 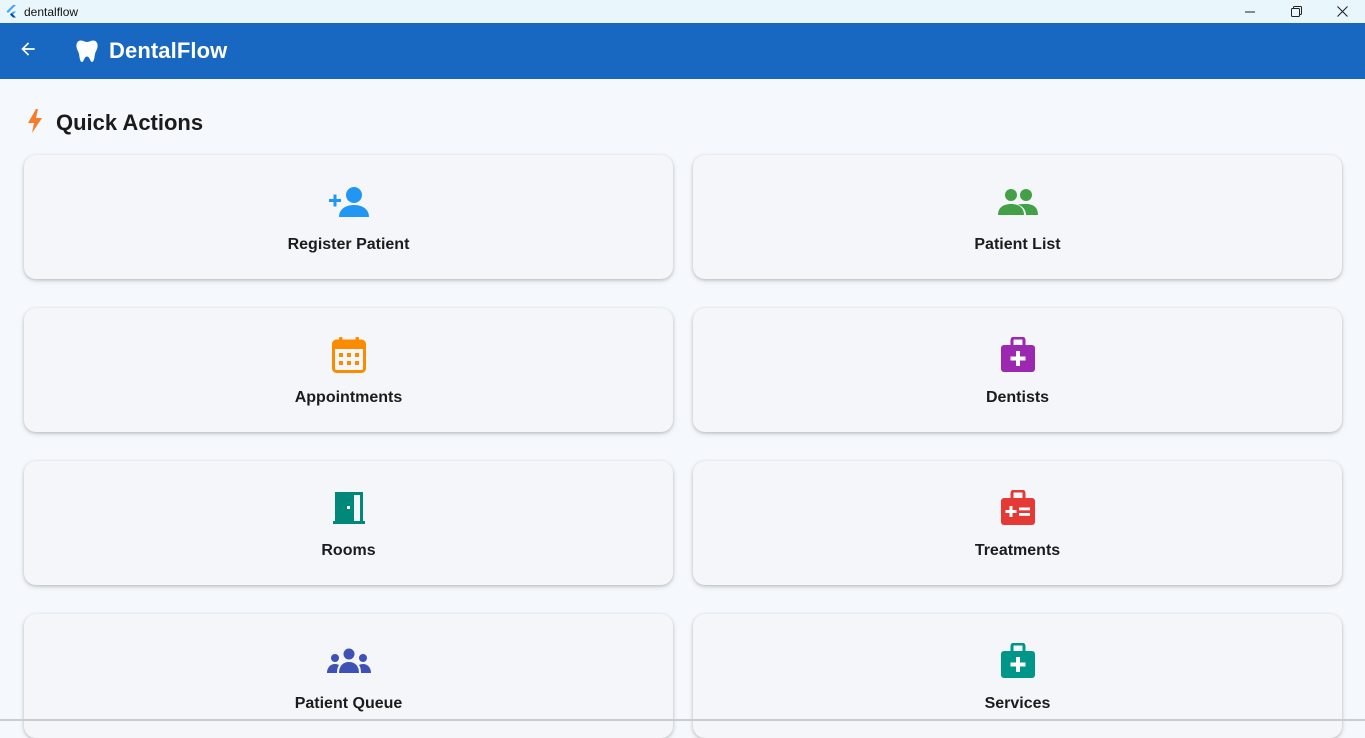 I want to click on card-label: Patient List, so click(x=1017, y=244).